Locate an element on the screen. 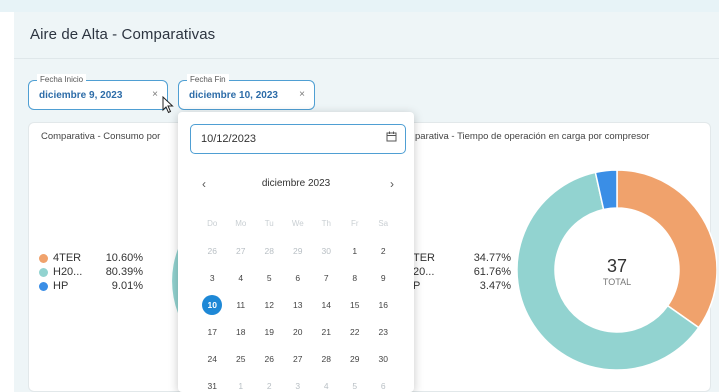 The height and width of the screenshot is (392, 719). calendar-day: 14 is located at coordinates (326, 305).